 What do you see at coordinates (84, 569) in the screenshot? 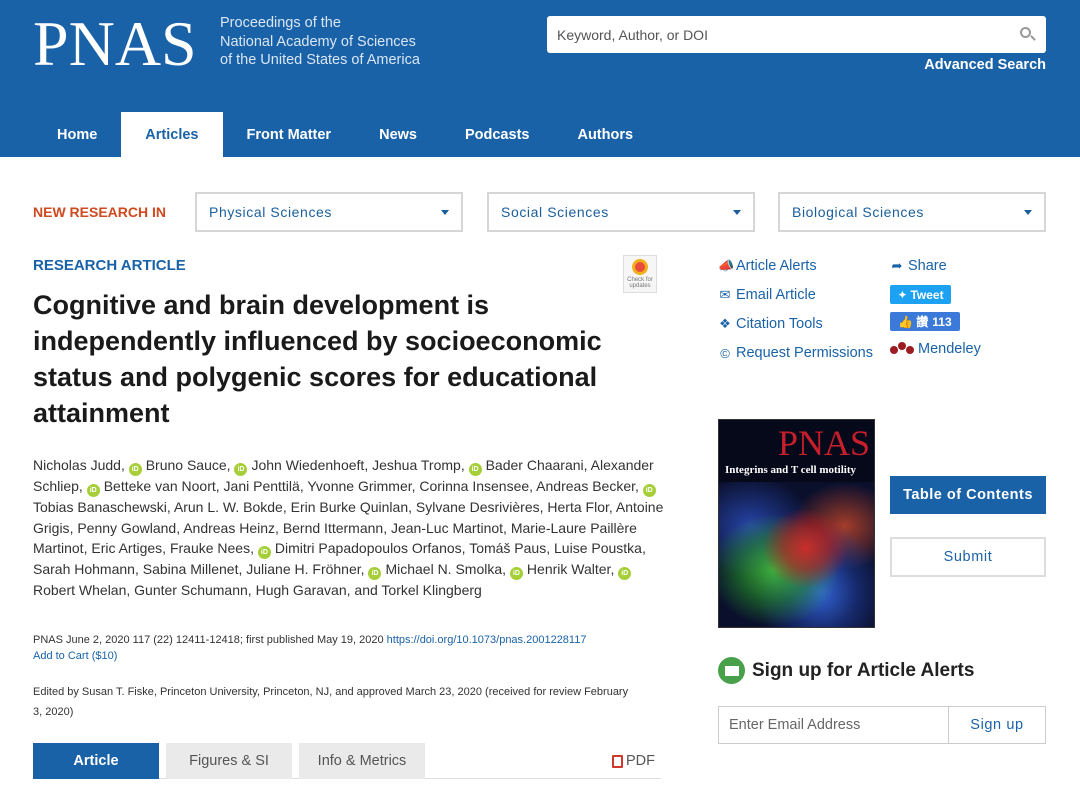
I see `author-name: Sarah Hohmann` at bounding box center [84, 569].